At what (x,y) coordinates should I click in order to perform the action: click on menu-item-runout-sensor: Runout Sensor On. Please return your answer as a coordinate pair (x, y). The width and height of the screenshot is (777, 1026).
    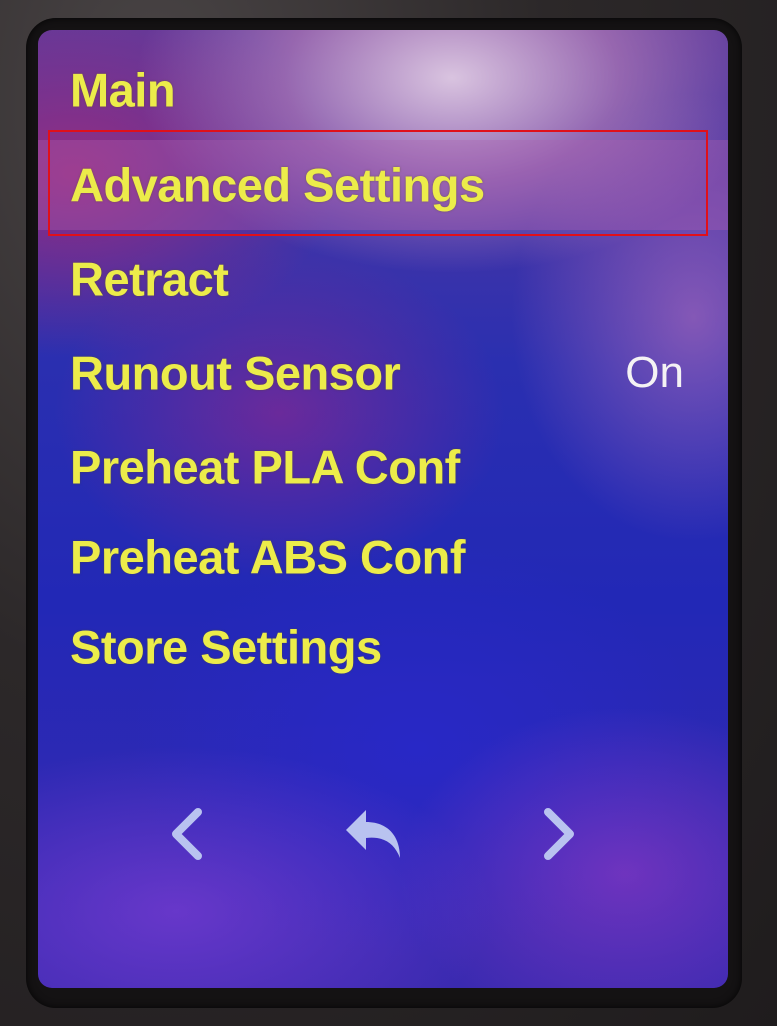
    Looking at the image, I should click on (383, 373).